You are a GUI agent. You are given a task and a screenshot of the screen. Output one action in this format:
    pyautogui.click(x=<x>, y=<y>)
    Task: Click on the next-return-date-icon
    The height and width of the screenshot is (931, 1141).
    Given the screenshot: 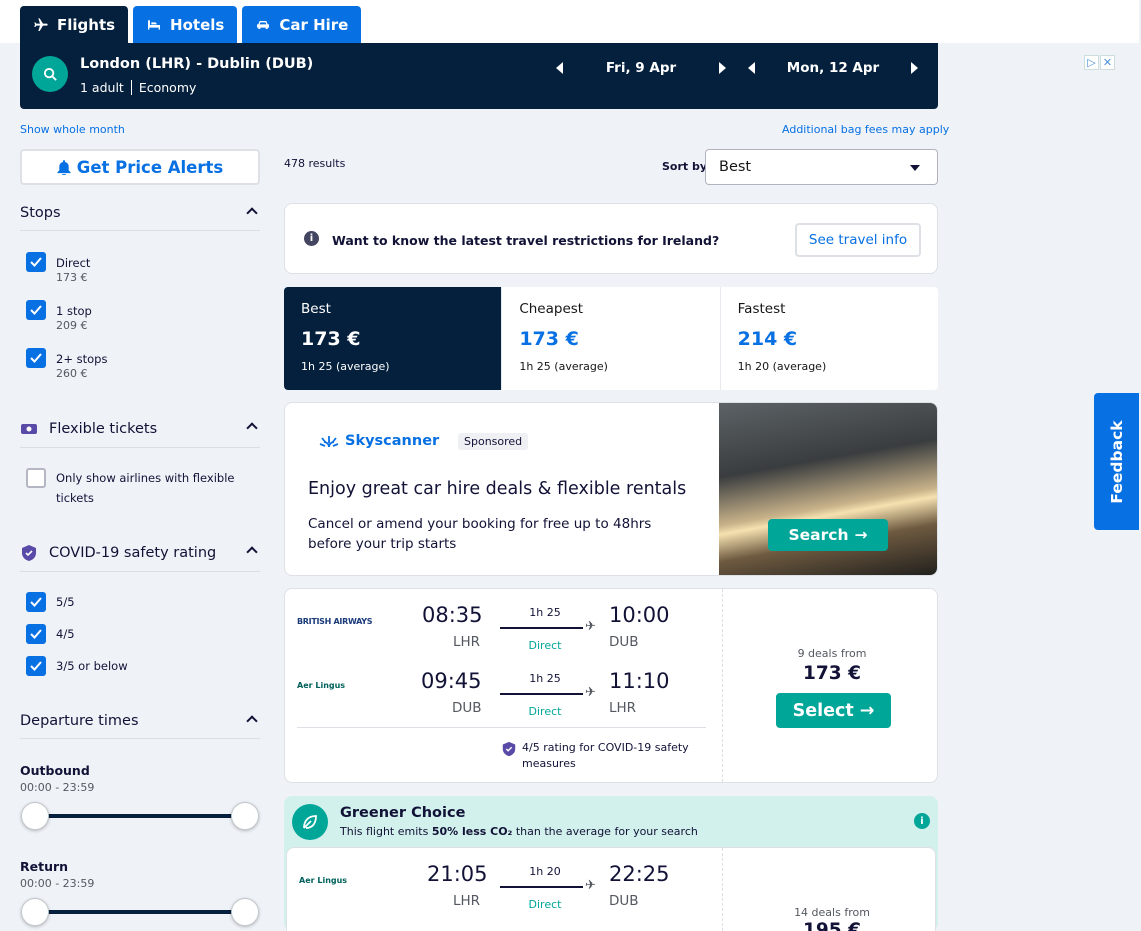 What is the action you would take?
    pyautogui.click(x=914, y=68)
    